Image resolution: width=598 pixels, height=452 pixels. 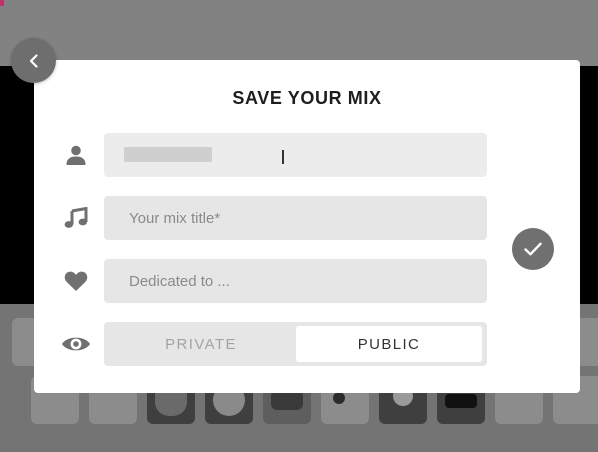 I want to click on visibility-toggle: PRIVATE PUBLIC, so click(x=295, y=344).